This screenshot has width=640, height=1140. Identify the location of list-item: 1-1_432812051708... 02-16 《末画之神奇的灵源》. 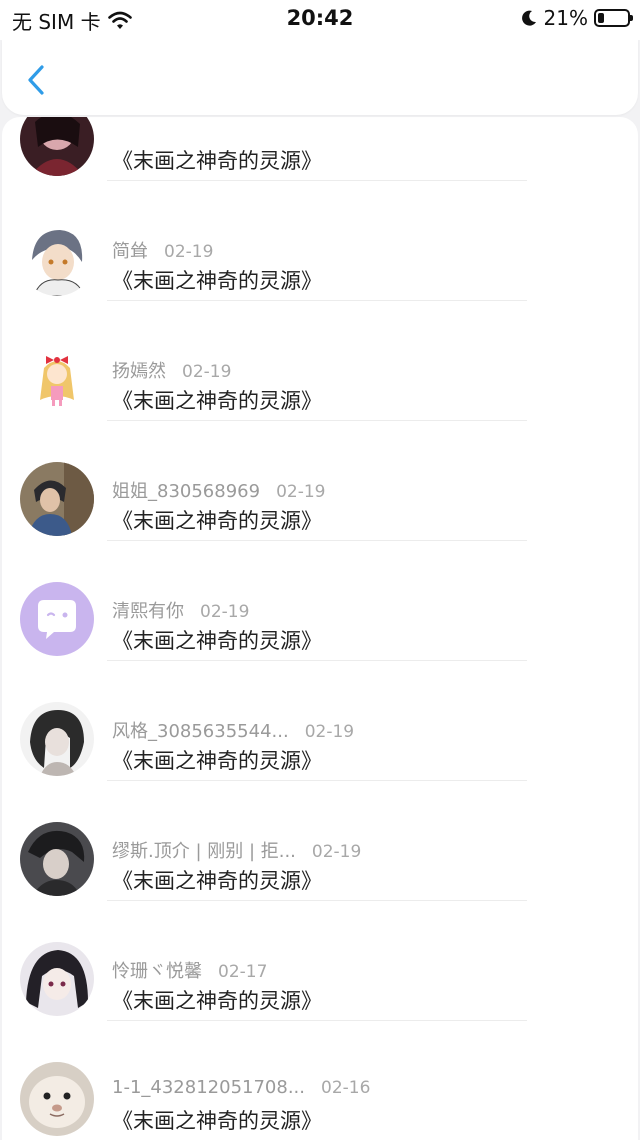
(320, 1080).